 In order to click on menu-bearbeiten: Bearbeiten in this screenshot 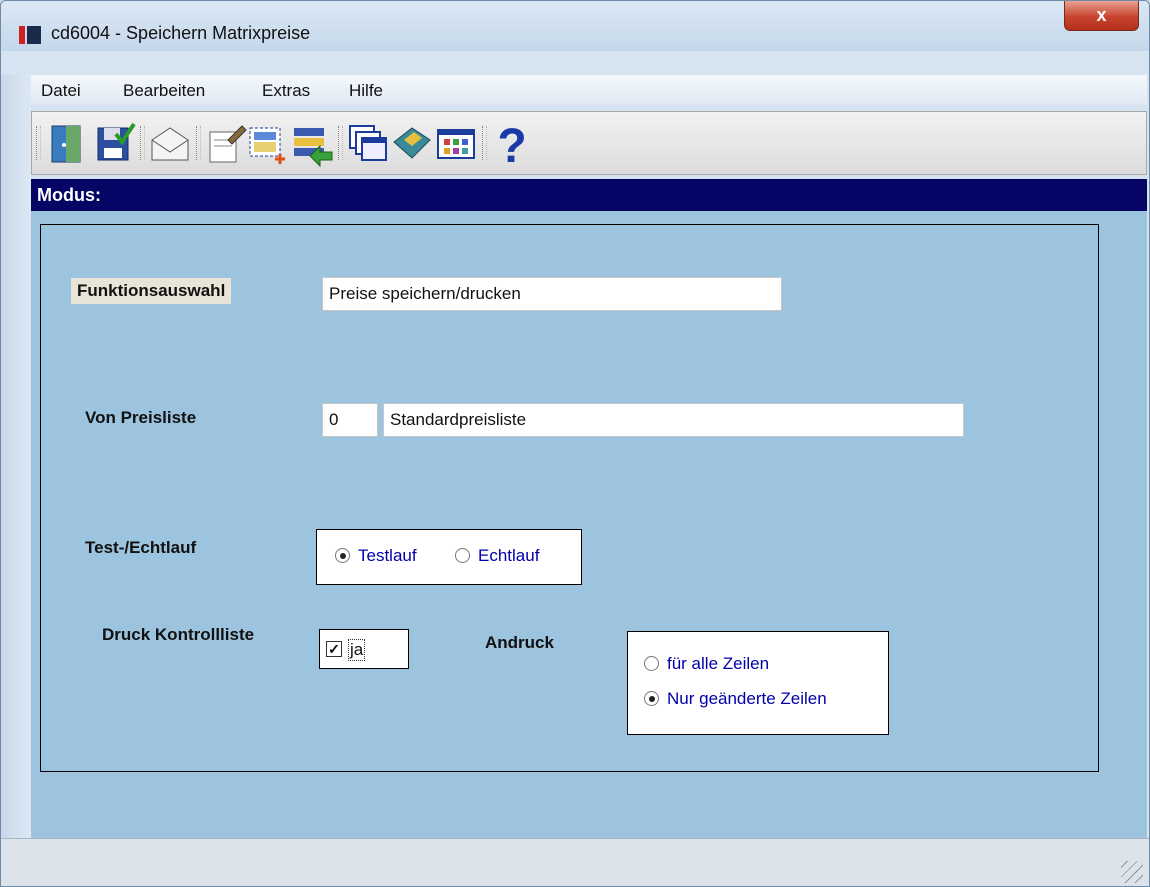, I will do `click(164, 91)`.